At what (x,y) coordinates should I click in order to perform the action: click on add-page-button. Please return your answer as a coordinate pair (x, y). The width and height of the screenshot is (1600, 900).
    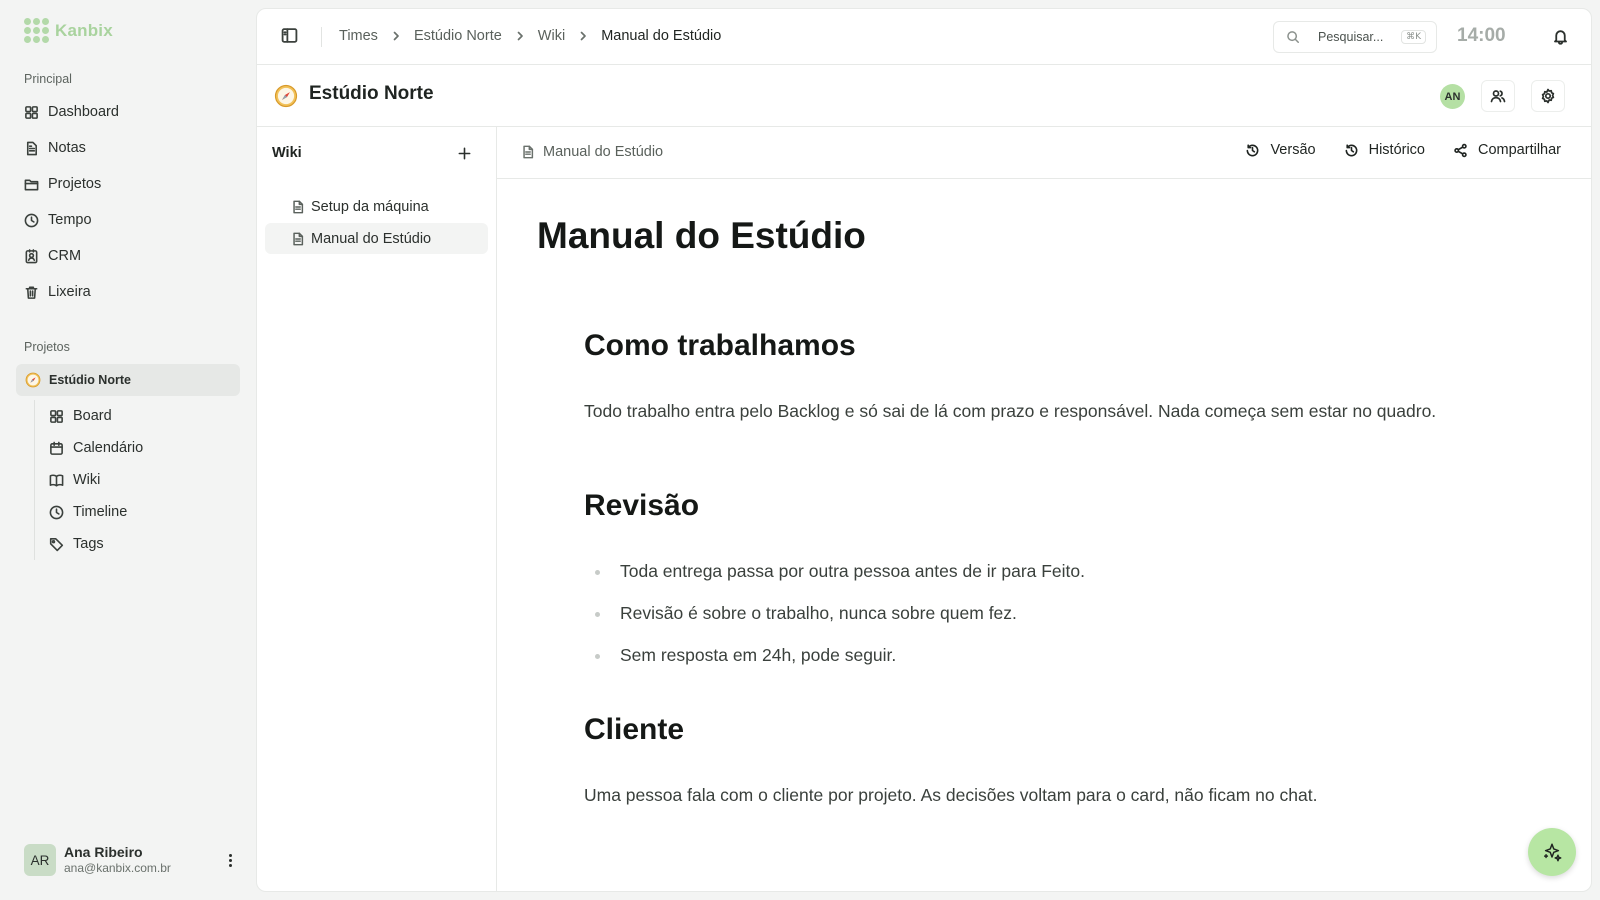
    Looking at the image, I should click on (464, 153).